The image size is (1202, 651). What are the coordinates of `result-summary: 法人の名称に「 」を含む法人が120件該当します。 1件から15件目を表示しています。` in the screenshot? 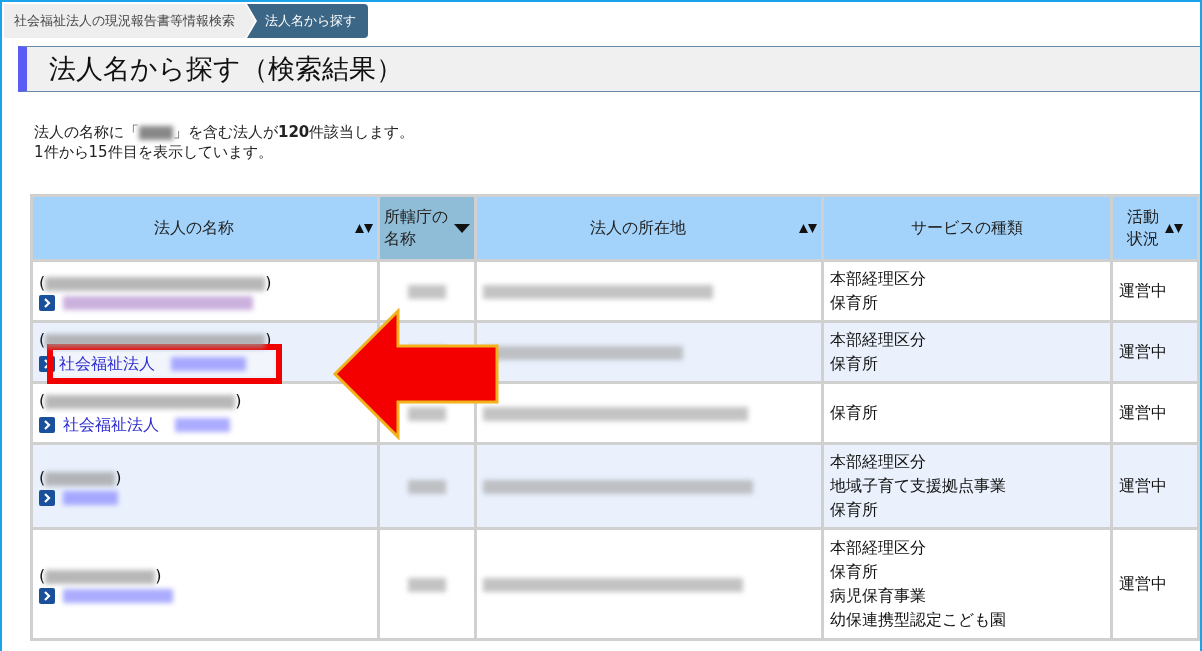 It's located at (225, 142).